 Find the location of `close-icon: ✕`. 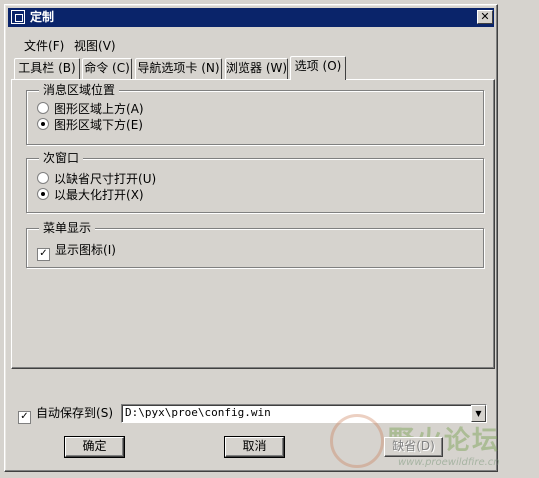

close-icon: ✕ is located at coordinates (485, 16).